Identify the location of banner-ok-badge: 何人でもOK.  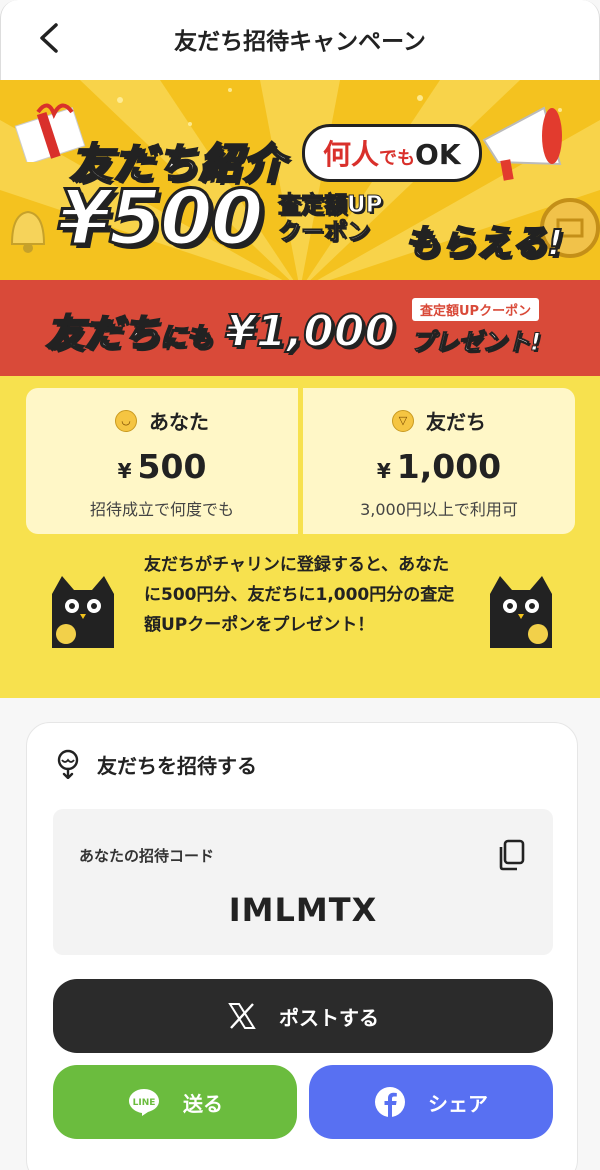
(392, 153).